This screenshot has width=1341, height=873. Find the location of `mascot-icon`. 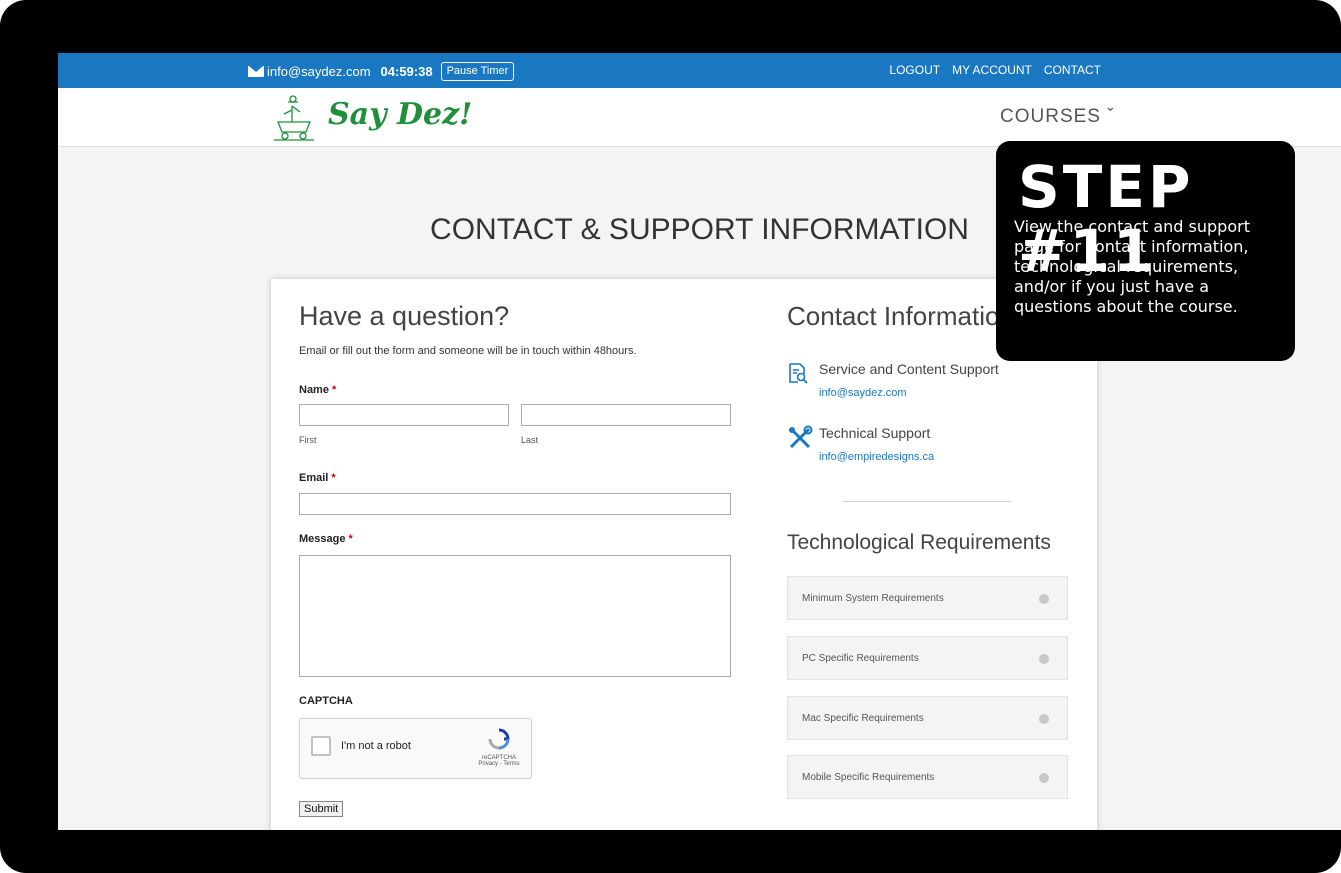

mascot-icon is located at coordinates (294, 118).